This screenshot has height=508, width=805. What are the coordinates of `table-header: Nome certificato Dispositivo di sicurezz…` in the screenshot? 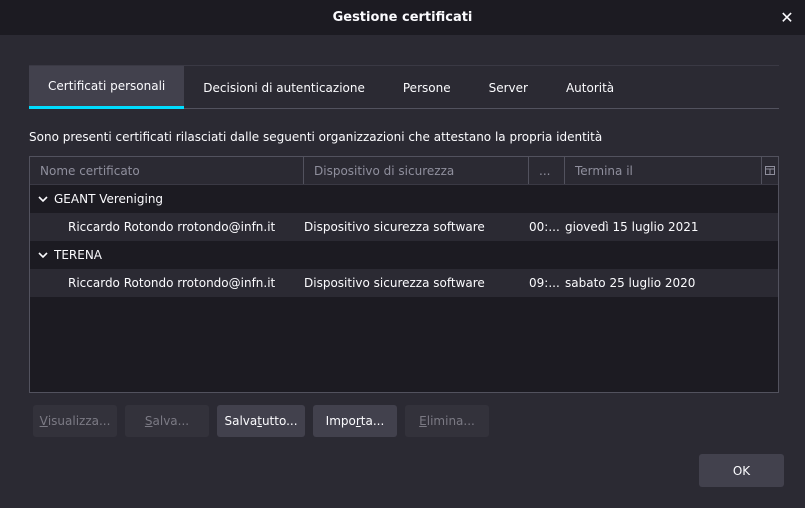 It's located at (404, 171).